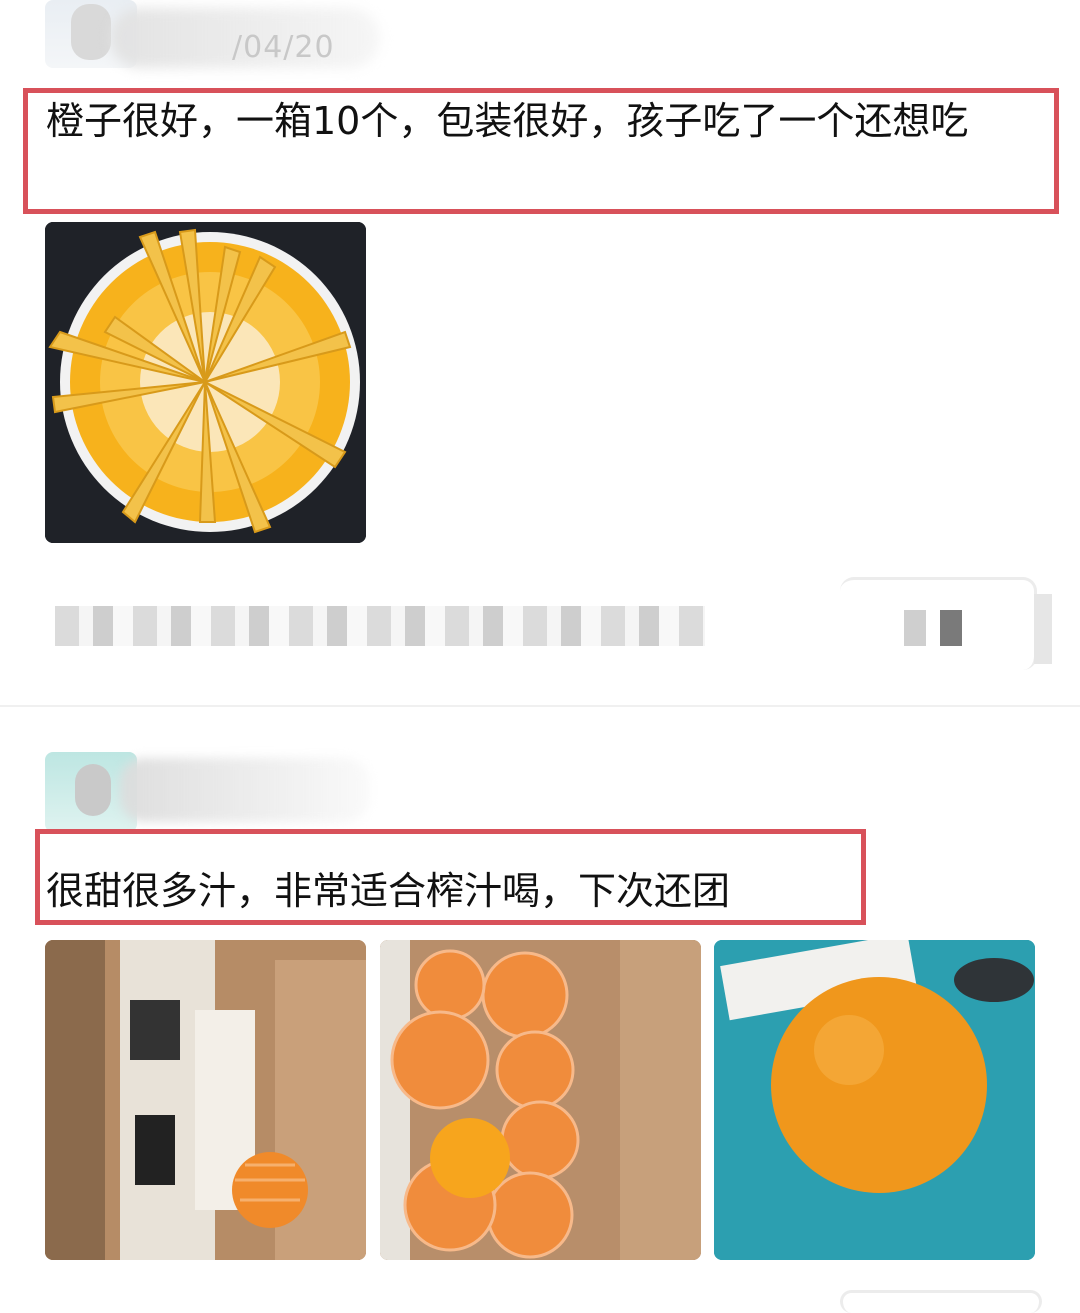 Image resolution: width=1080 pixels, height=1313 pixels. Describe the element at coordinates (941, 1301) in the screenshot. I see `reply-button-outline` at that location.